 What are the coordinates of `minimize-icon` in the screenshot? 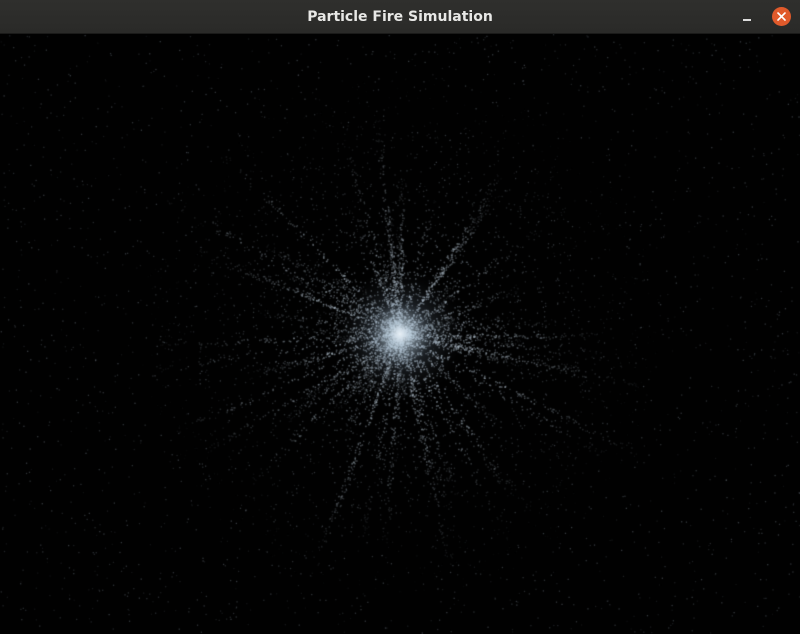 It's located at (747, 20).